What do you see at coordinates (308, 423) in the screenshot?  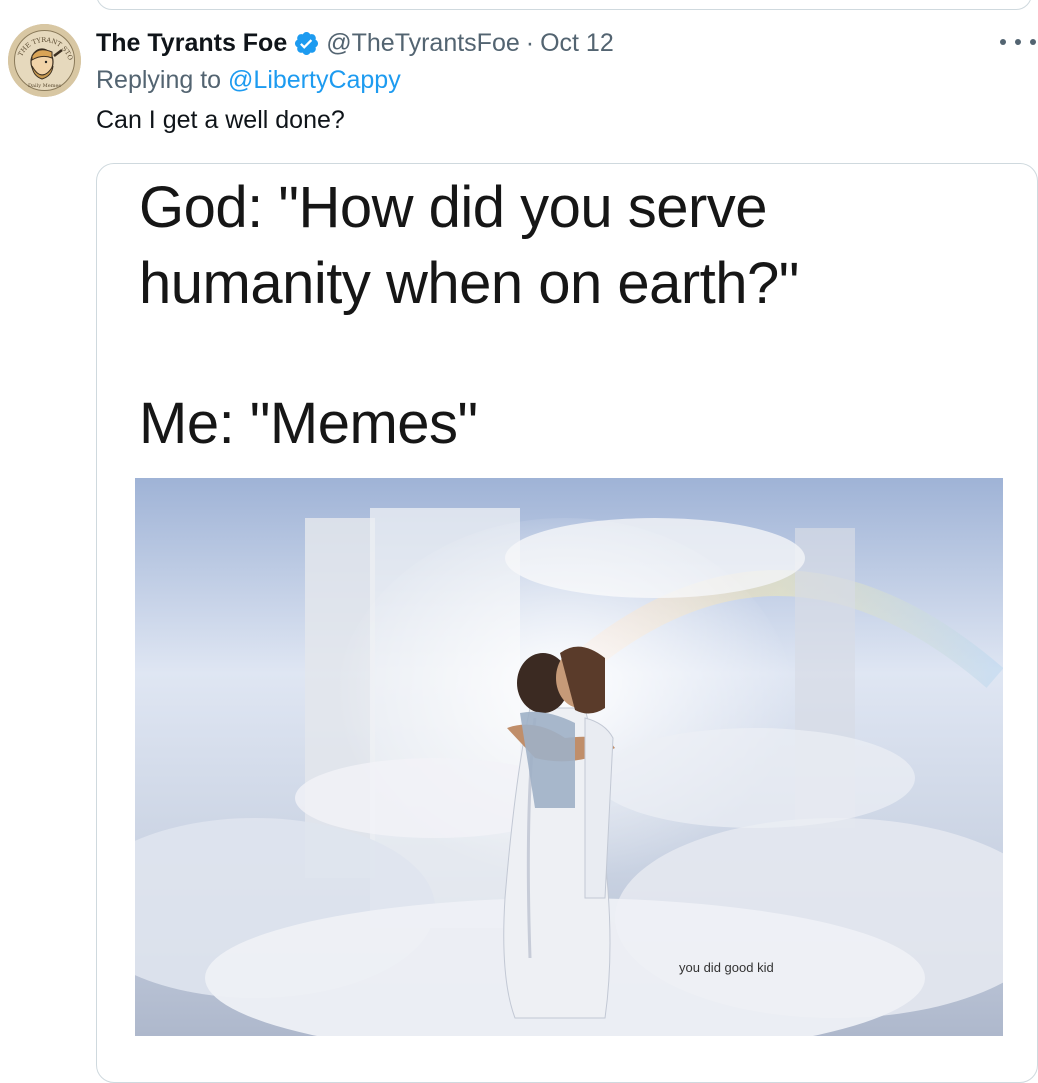 I see `meme-text-line-3: Me: "Memes"` at bounding box center [308, 423].